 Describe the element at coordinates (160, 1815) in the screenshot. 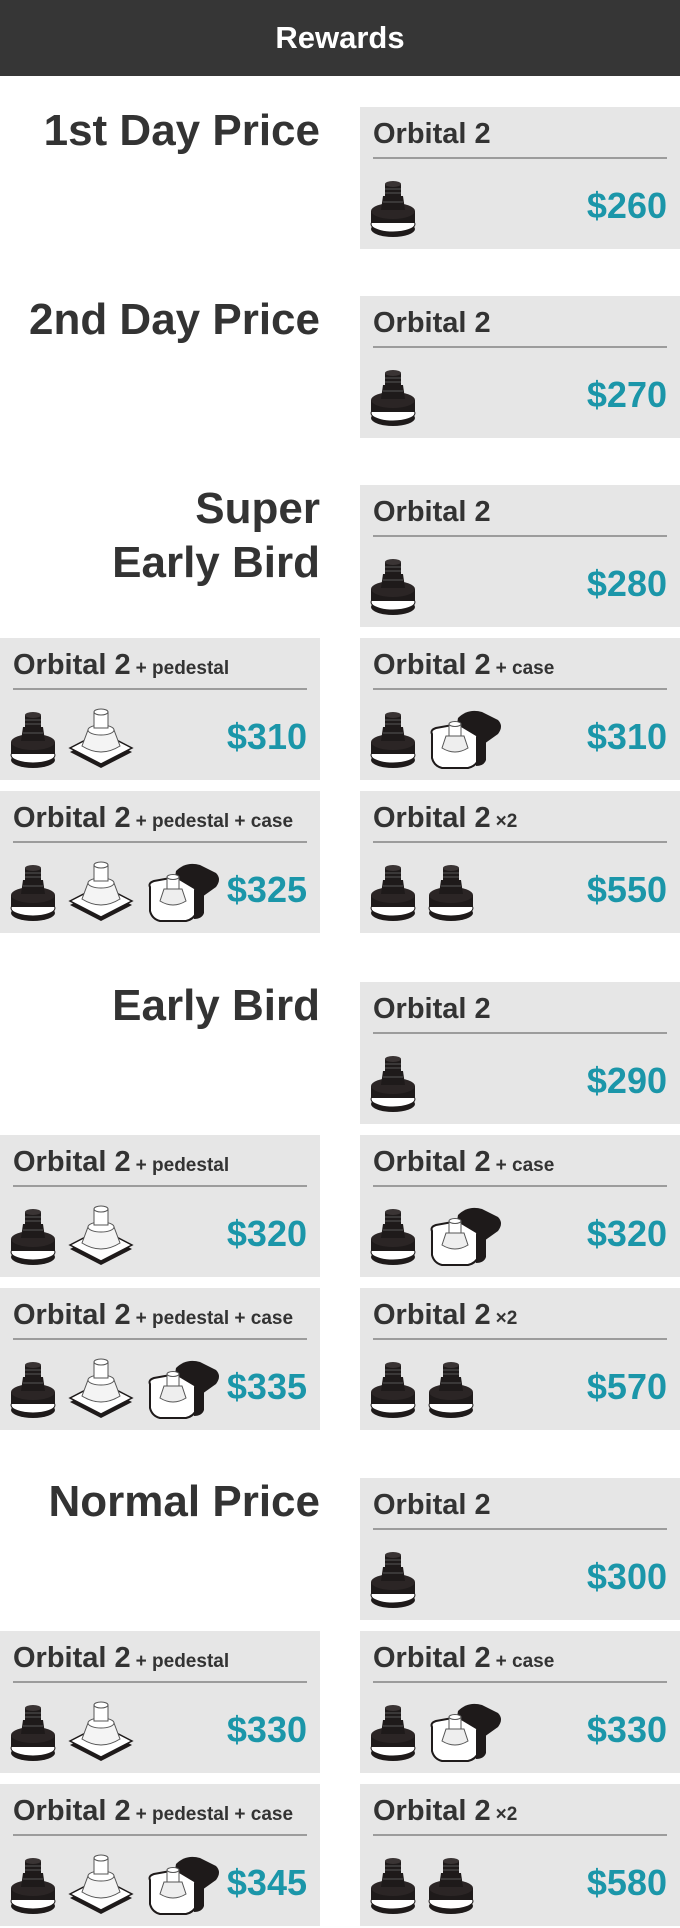

I see `reward-card-title: Orbital 2 + pedestal + case` at that location.